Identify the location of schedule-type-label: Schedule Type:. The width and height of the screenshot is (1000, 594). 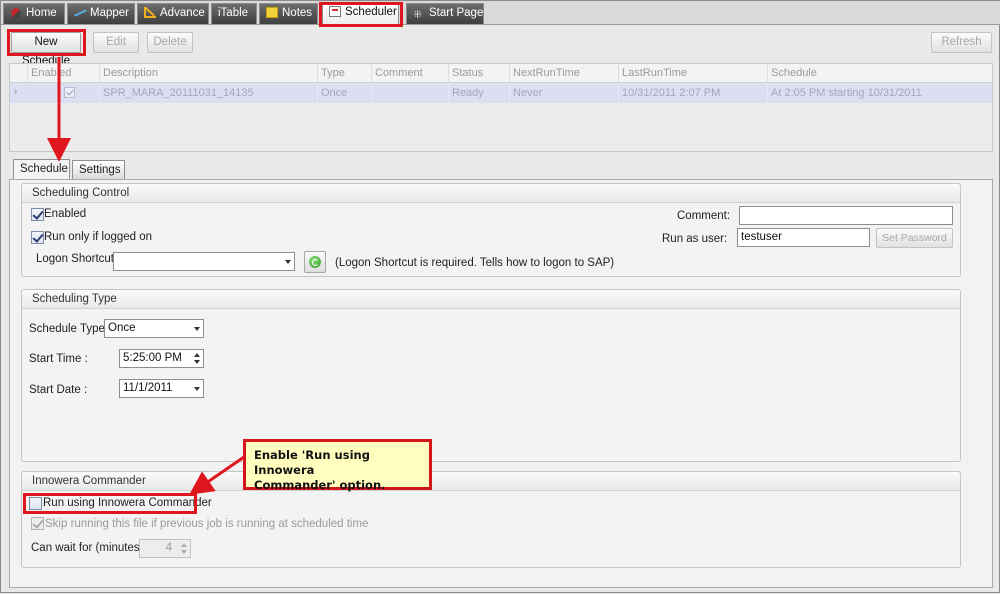
(69, 329).